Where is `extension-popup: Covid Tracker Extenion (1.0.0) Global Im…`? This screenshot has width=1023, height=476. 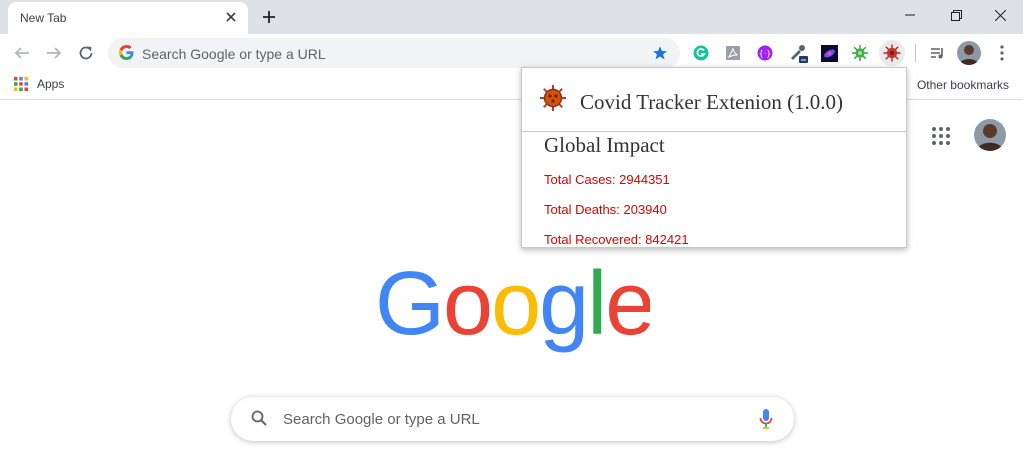
extension-popup: Covid Tracker Extenion (1.0.0) Global Im… is located at coordinates (714, 157).